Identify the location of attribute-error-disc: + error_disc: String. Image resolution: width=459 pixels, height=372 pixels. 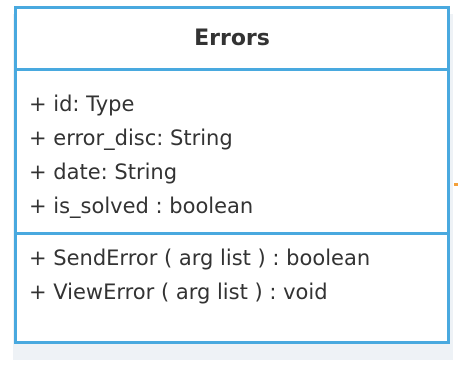
(131, 138).